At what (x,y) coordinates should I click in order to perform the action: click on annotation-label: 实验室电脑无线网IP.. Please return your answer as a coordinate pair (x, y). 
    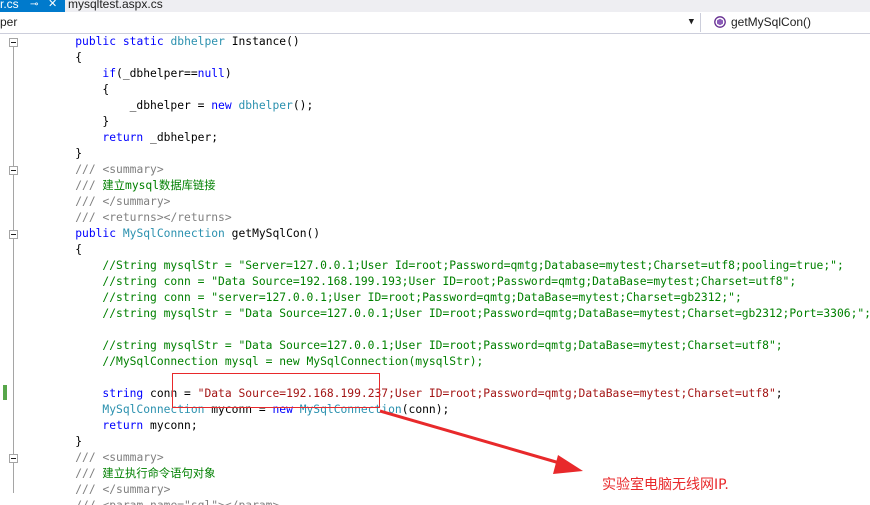
    Looking at the image, I should click on (665, 485).